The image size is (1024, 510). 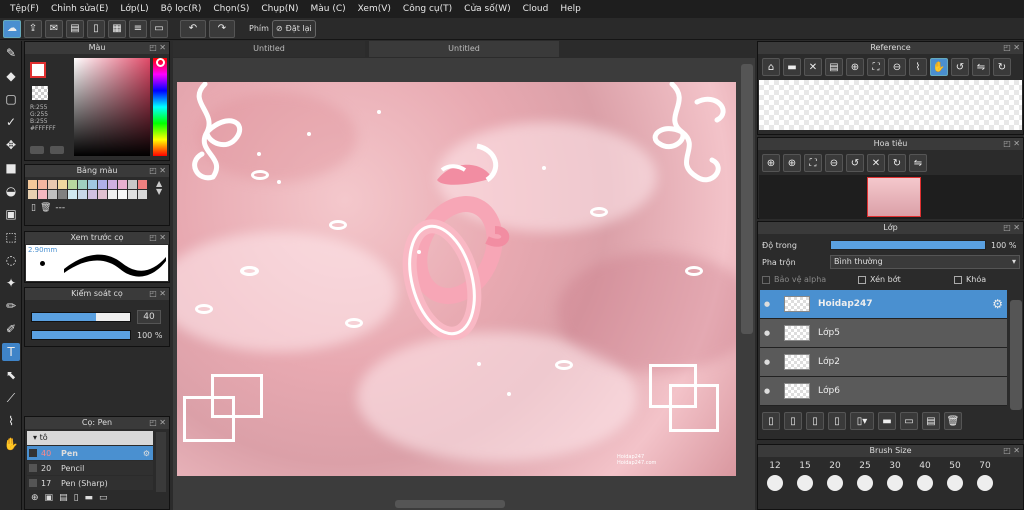 I want to click on operation-tool-icon: ⬉, so click(x=11, y=375).